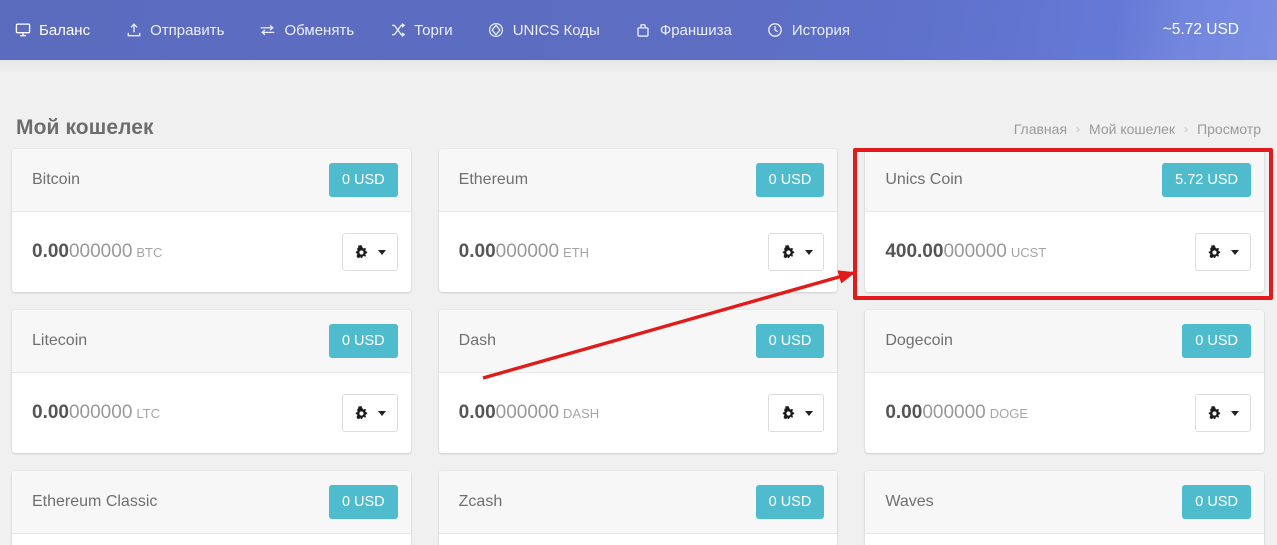 The height and width of the screenshot is (545, 1277). I want to click on wallet-coin-name: Unics Coin, so click(924, 179).